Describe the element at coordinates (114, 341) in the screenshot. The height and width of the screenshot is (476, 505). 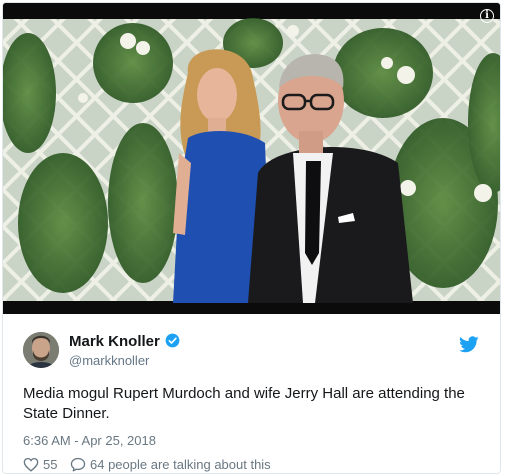
I see `author-name-text: Mark Knoller` at that location.